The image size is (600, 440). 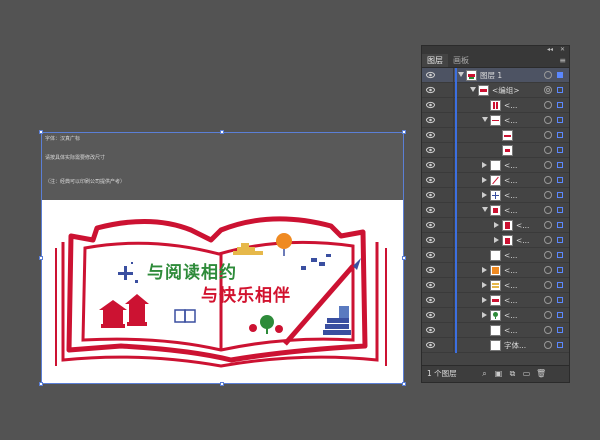 What do you see at coordinates (404, 258) in the screenshot?
I see `handle-mr` at bounding box center [404, 258].